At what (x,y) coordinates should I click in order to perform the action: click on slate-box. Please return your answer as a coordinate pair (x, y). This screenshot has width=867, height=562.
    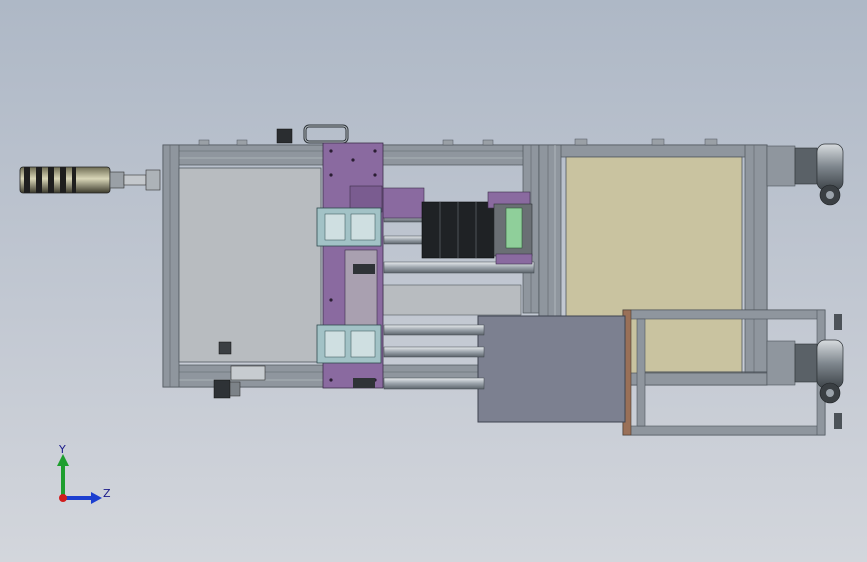
    Looking at the image, I should click on (551, 369).